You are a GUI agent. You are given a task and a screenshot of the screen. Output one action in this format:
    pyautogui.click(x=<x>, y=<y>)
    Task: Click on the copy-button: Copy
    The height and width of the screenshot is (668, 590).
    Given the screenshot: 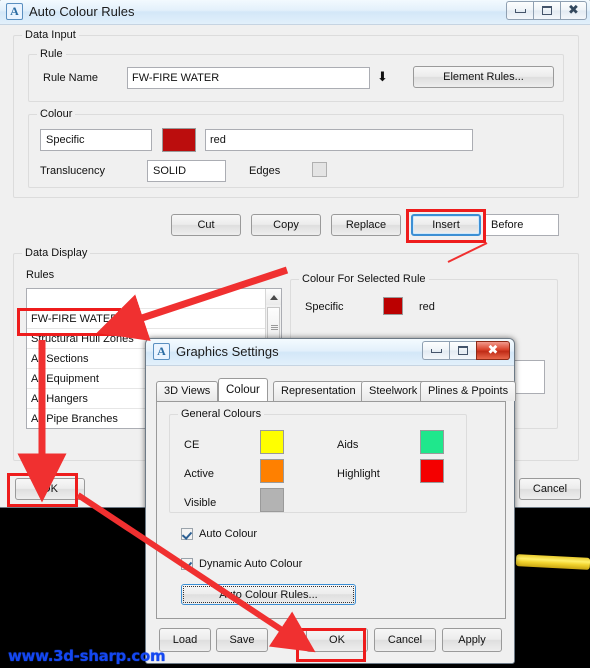 What is the action you would take?
    pyautogui.click(x=286, y=225)
    